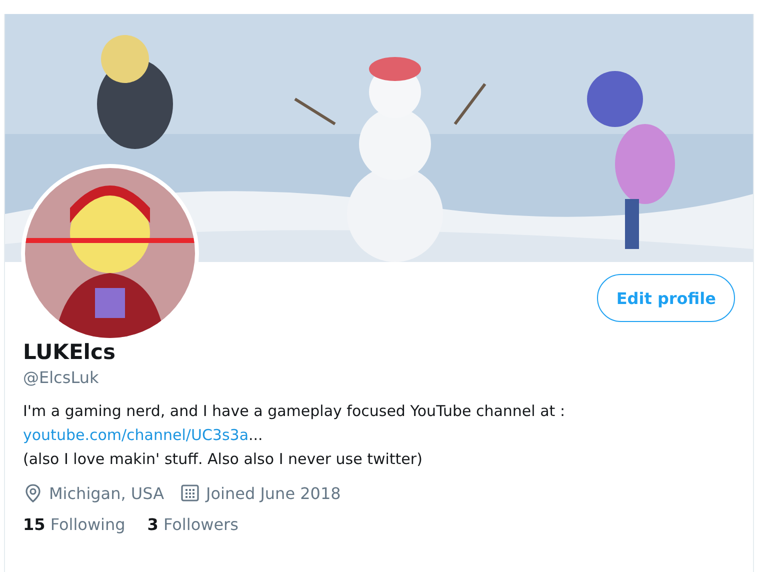 Image resolution: width=760 pixels, height=572 pixels. What do you see at coordinates (106, 493) in the screenshot?
I see `location-text: Michigan, USA` at bounding box center [106, 493].